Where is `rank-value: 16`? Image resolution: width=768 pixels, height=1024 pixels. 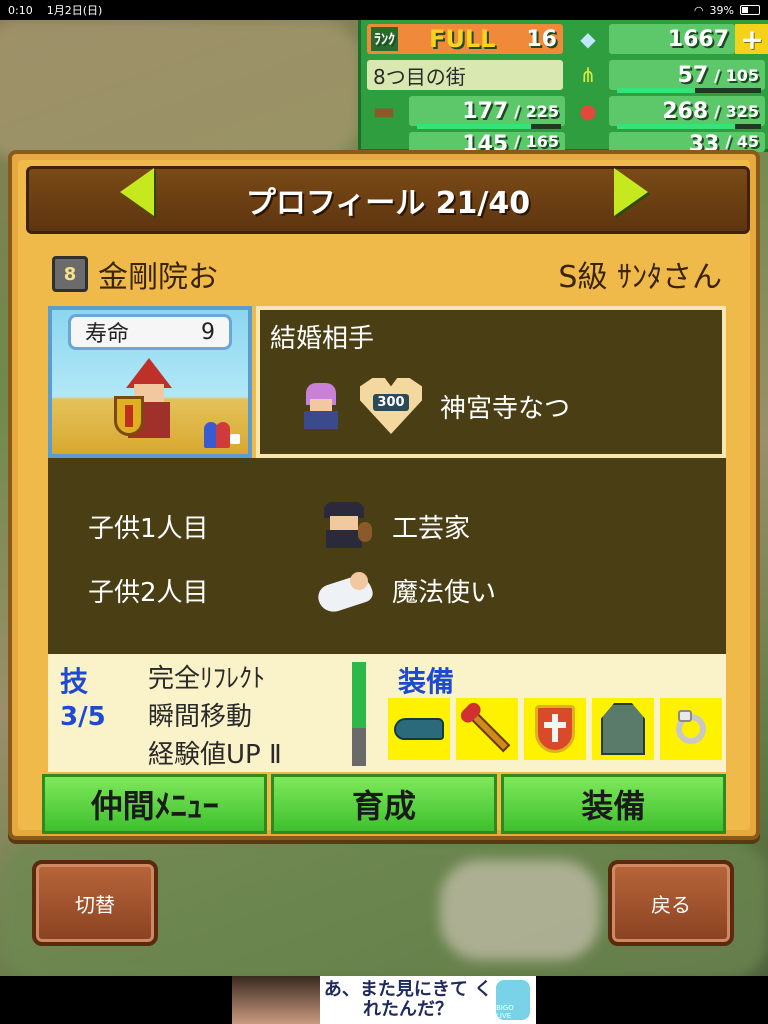 rank-value: 16 is located at coordinates (541, 39).